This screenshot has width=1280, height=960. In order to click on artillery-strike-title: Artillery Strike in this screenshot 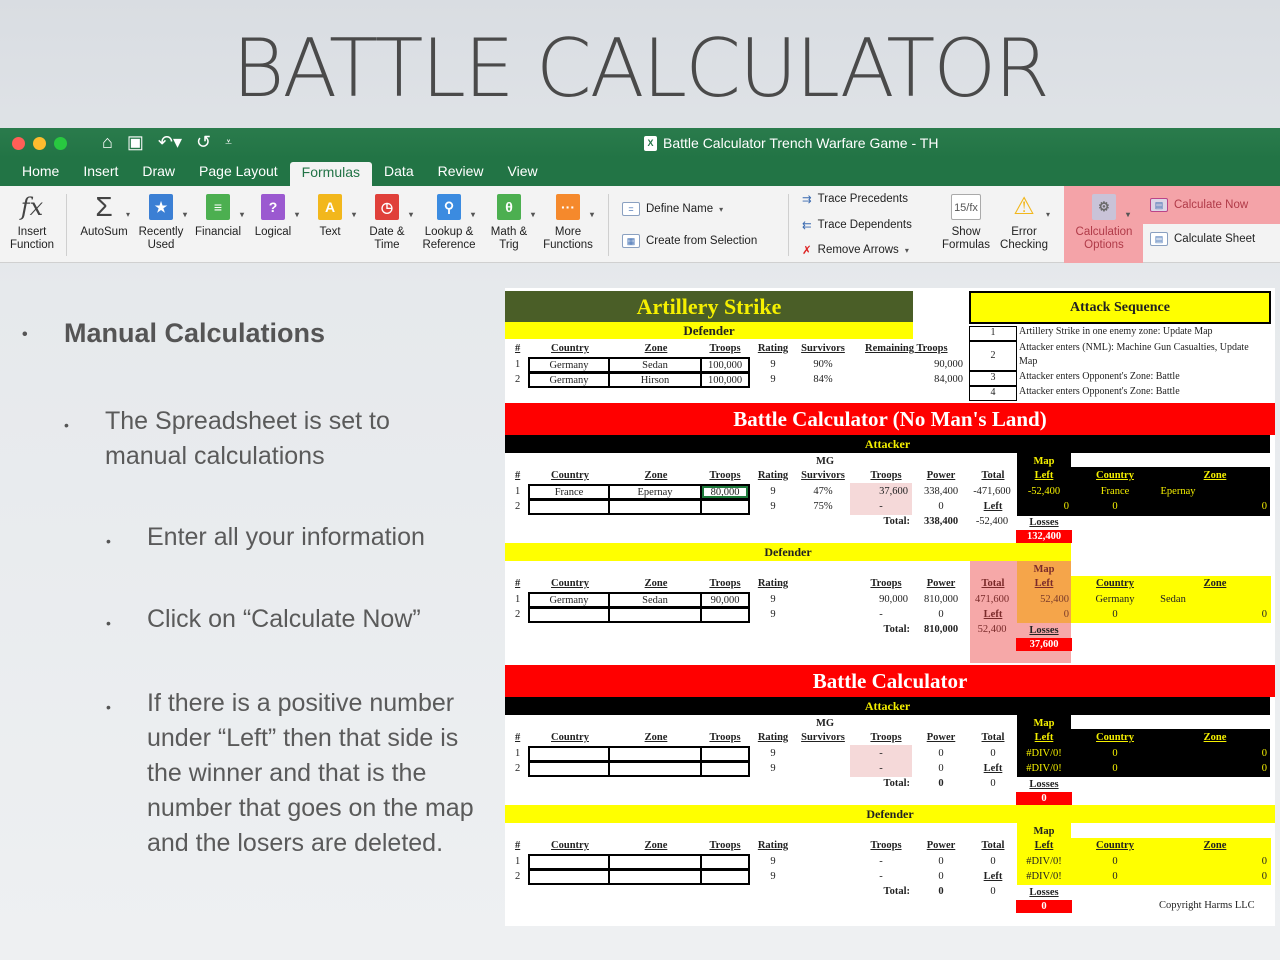, I will do `click(709, 306)`.